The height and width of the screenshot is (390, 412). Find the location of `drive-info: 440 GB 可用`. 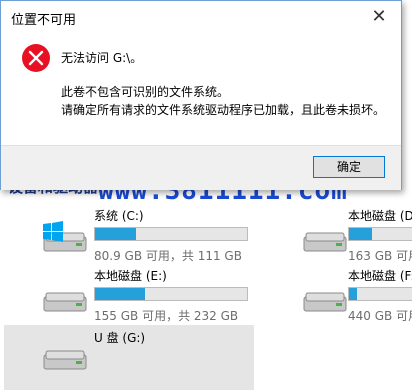

drive-info: 440 GB 可用 is located at coordinates (380, 316).